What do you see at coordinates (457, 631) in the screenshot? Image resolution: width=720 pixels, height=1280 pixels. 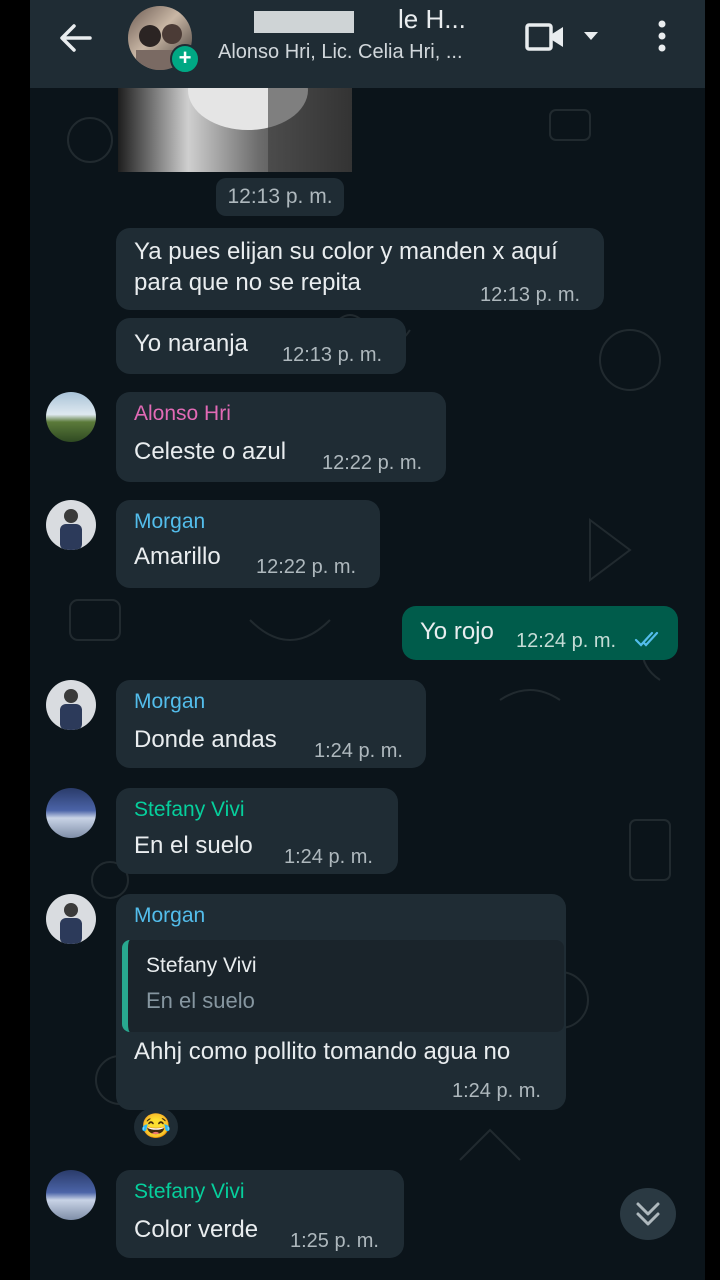 I see `message-text: Yo rojo` at bounding box center [457, 631].